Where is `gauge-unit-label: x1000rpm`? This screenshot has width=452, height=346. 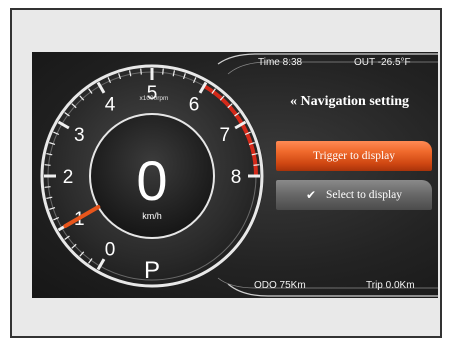
gauge-unit-label: x1000rpm is located at coordinates (154, 98).